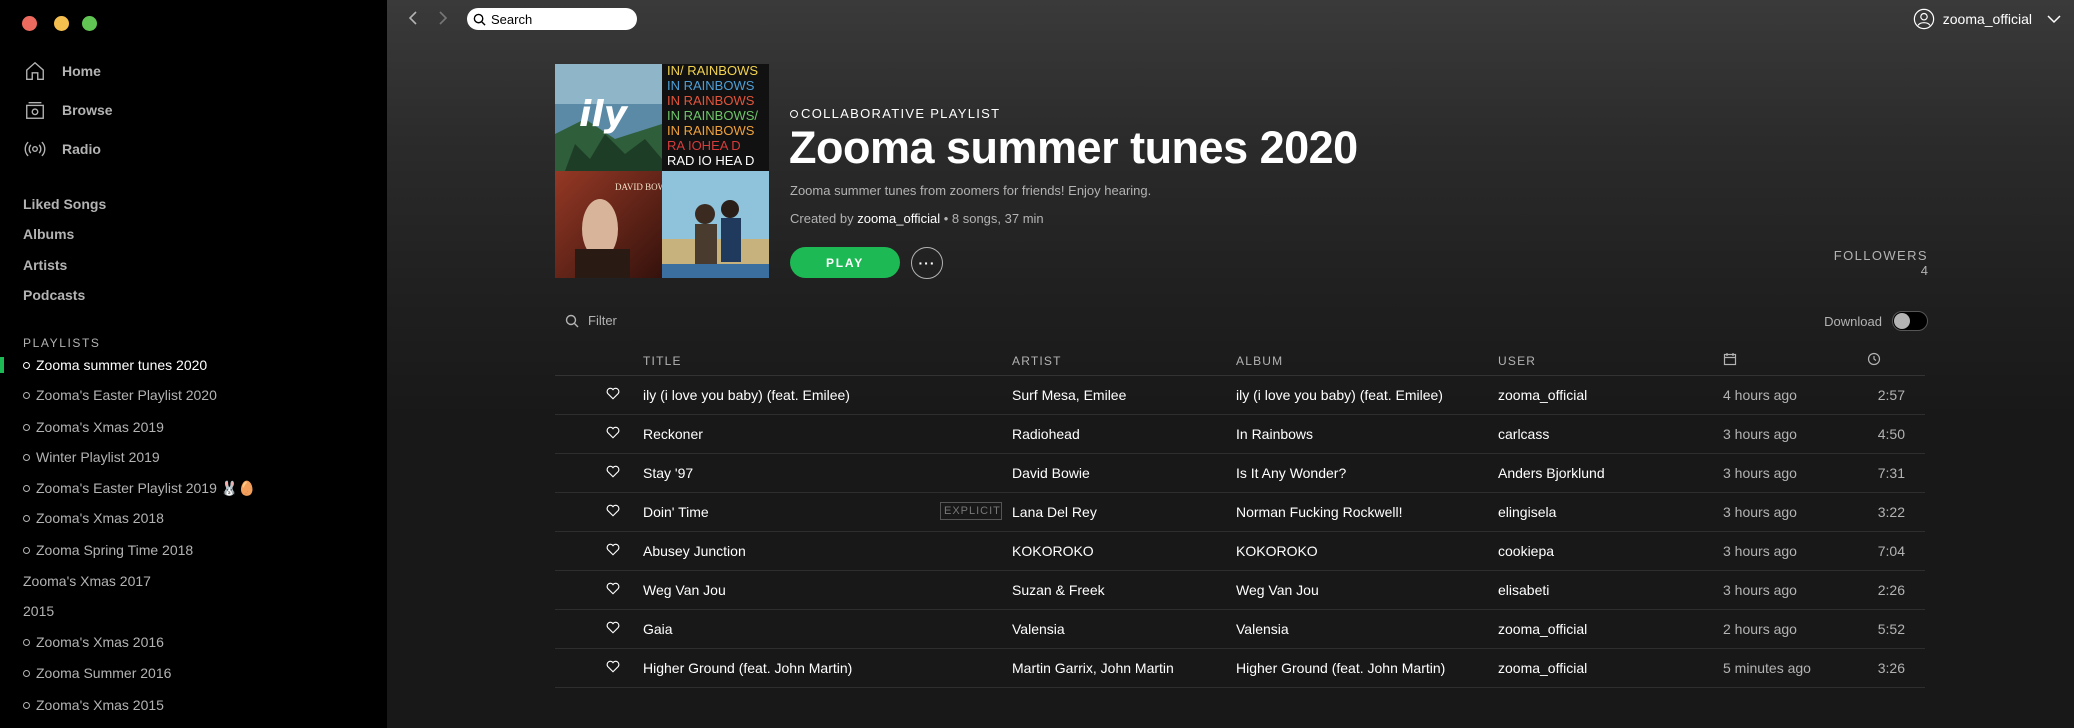 This screenshot has width=2074, height=728. I want to click on sidebar-playlist-item: Zooma's Xmas 2018, so click(93, 518).